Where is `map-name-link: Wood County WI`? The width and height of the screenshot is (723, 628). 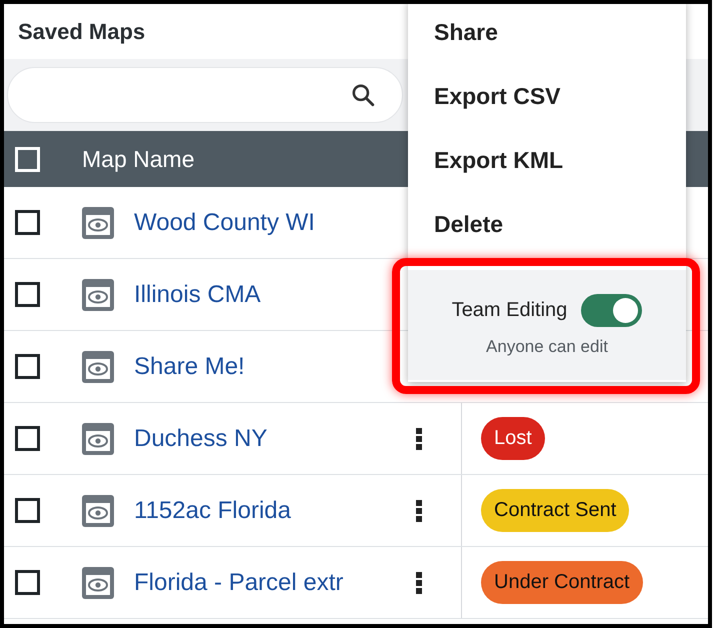
map-name-link: Wood County WI is located at coordinates (269, 222).